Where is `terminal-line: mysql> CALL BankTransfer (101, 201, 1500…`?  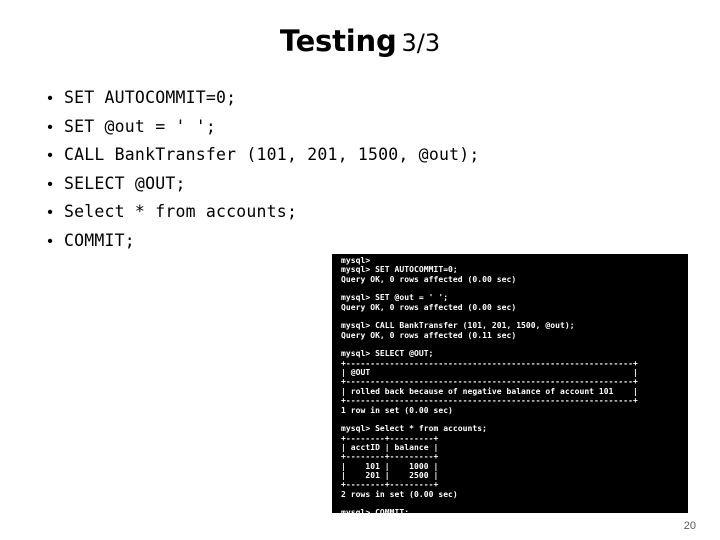
terminal-line: mysql> CALL BankTransfer (101, 201, 1500… is located at coordinates (458, 326).